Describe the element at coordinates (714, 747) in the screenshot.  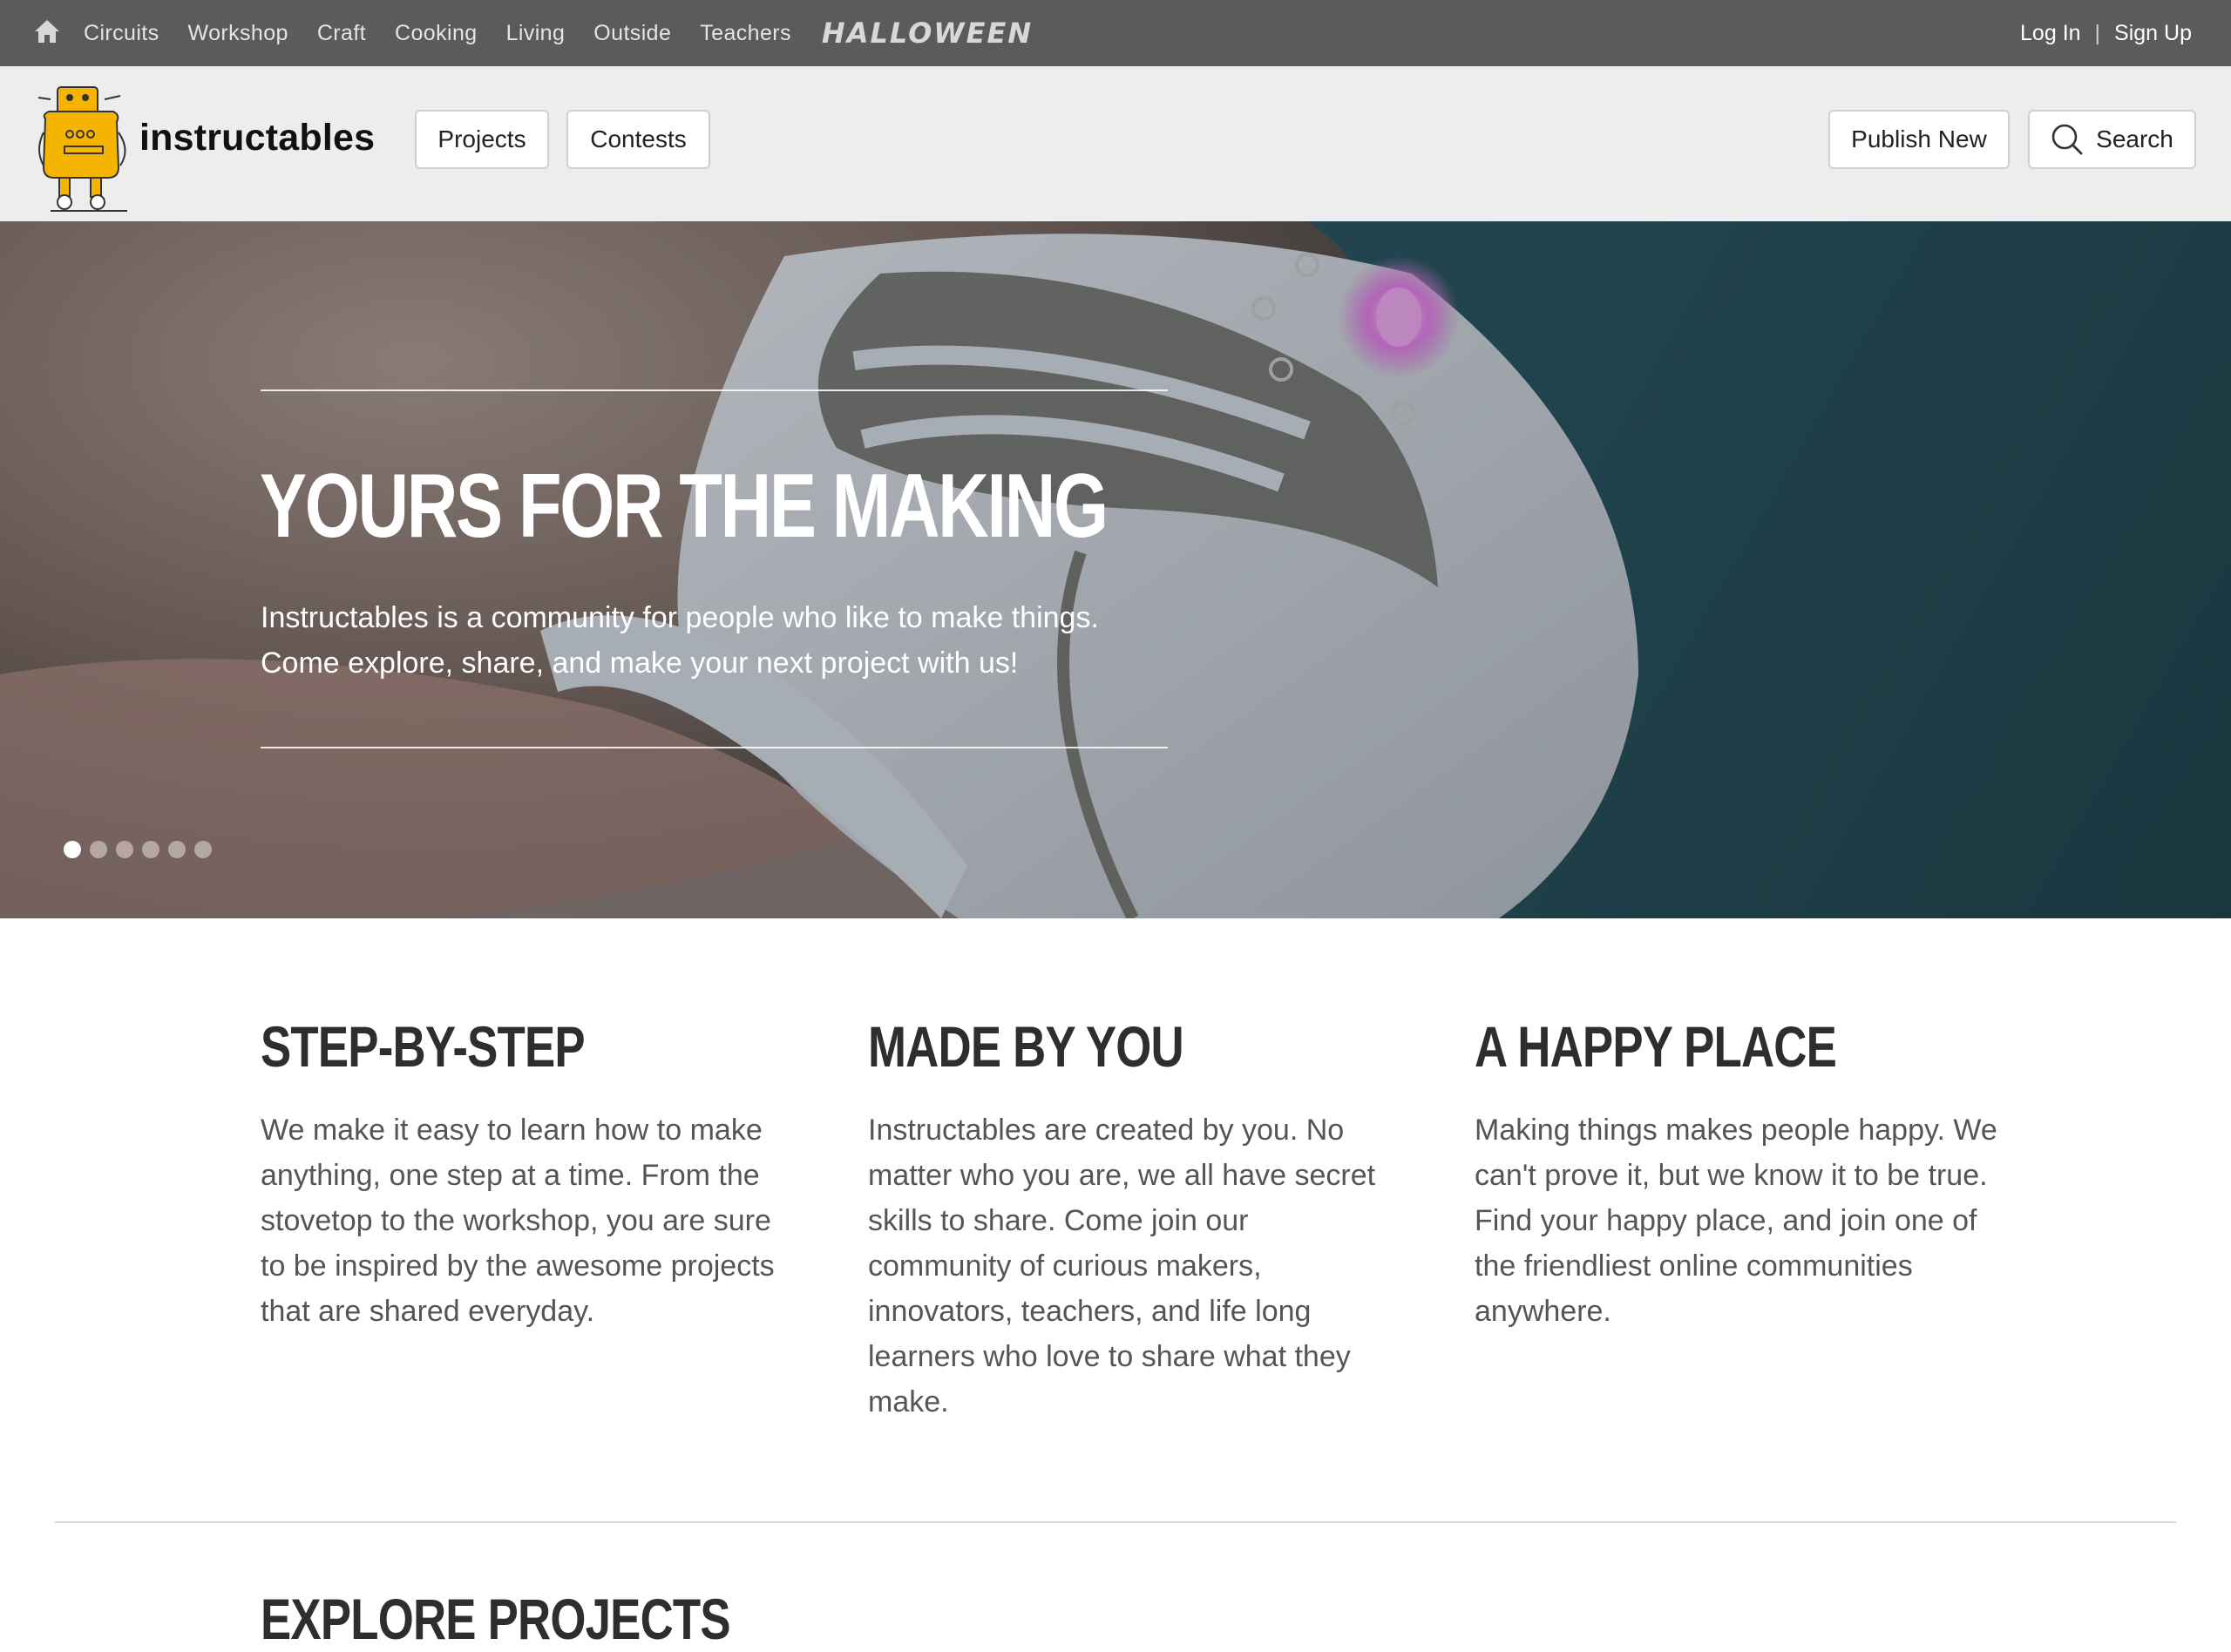
I see `hero-bottom-rule` at that location.